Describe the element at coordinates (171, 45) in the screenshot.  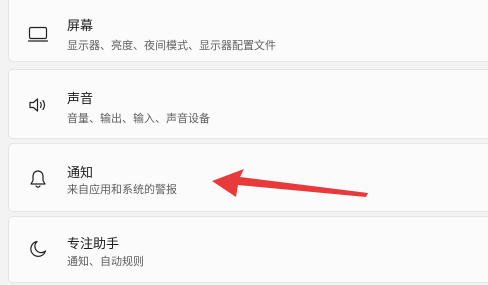
I see `settings-item-subtitle: 显示器、亮度、夜间模式、显示器配置文件` at that location.